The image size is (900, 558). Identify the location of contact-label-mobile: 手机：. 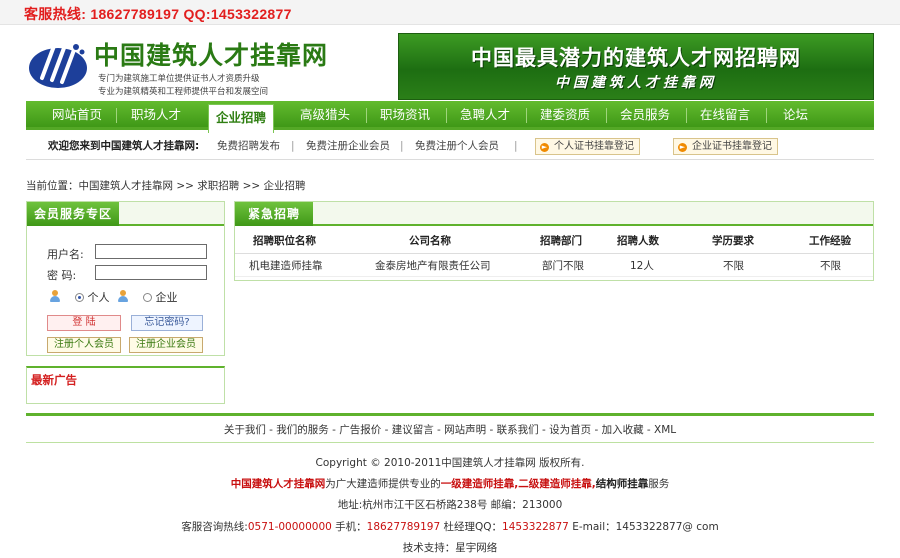
(349, 527).